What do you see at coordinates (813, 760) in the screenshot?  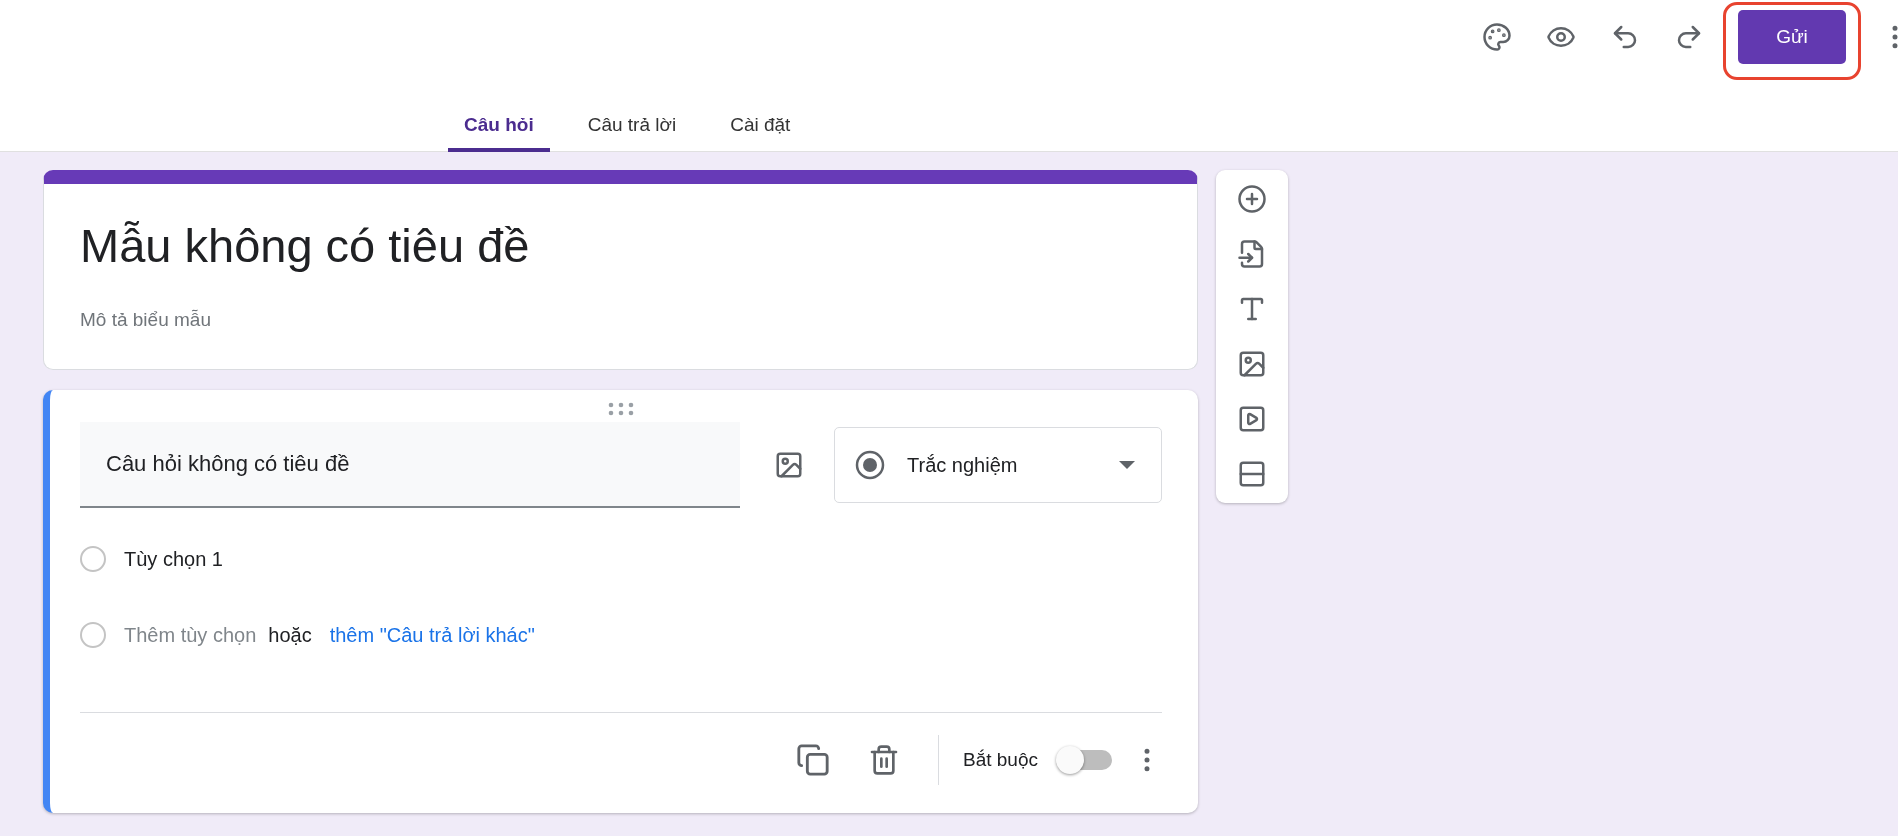 I see `duplicate-icon` at bounding box center [813, 760].